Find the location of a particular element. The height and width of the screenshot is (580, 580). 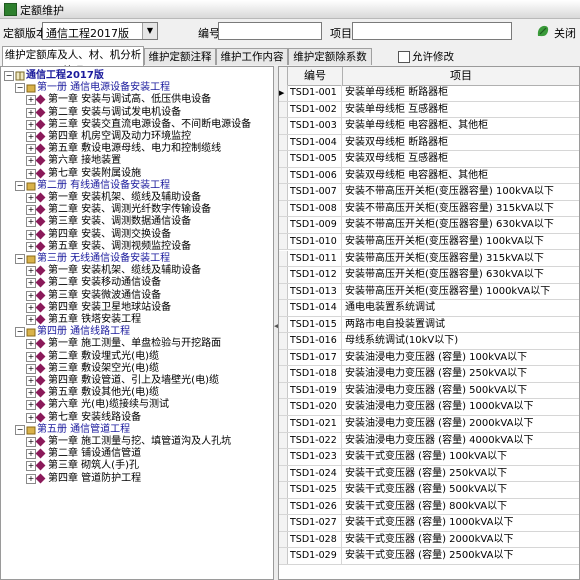

table-row: TSD1-021 安装油浸电力变压器 (容量) 2000kVA以下 is located at coordinates (429, 424).